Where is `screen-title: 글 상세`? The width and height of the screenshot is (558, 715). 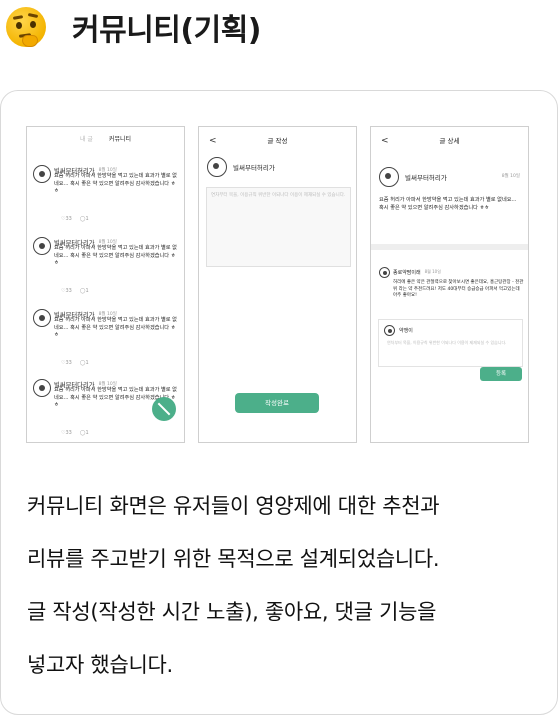
screen-title: 글 상세 is located at coordinates (449, 141).